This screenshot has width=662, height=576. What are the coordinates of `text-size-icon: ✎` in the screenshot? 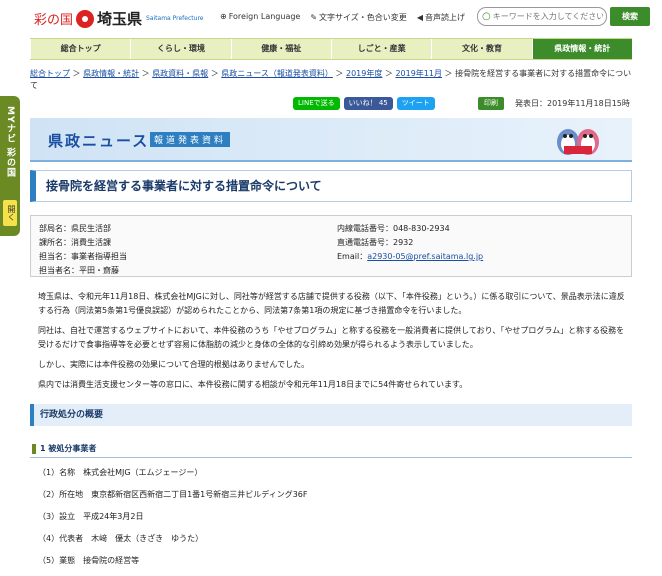 It's located at (314, 17).